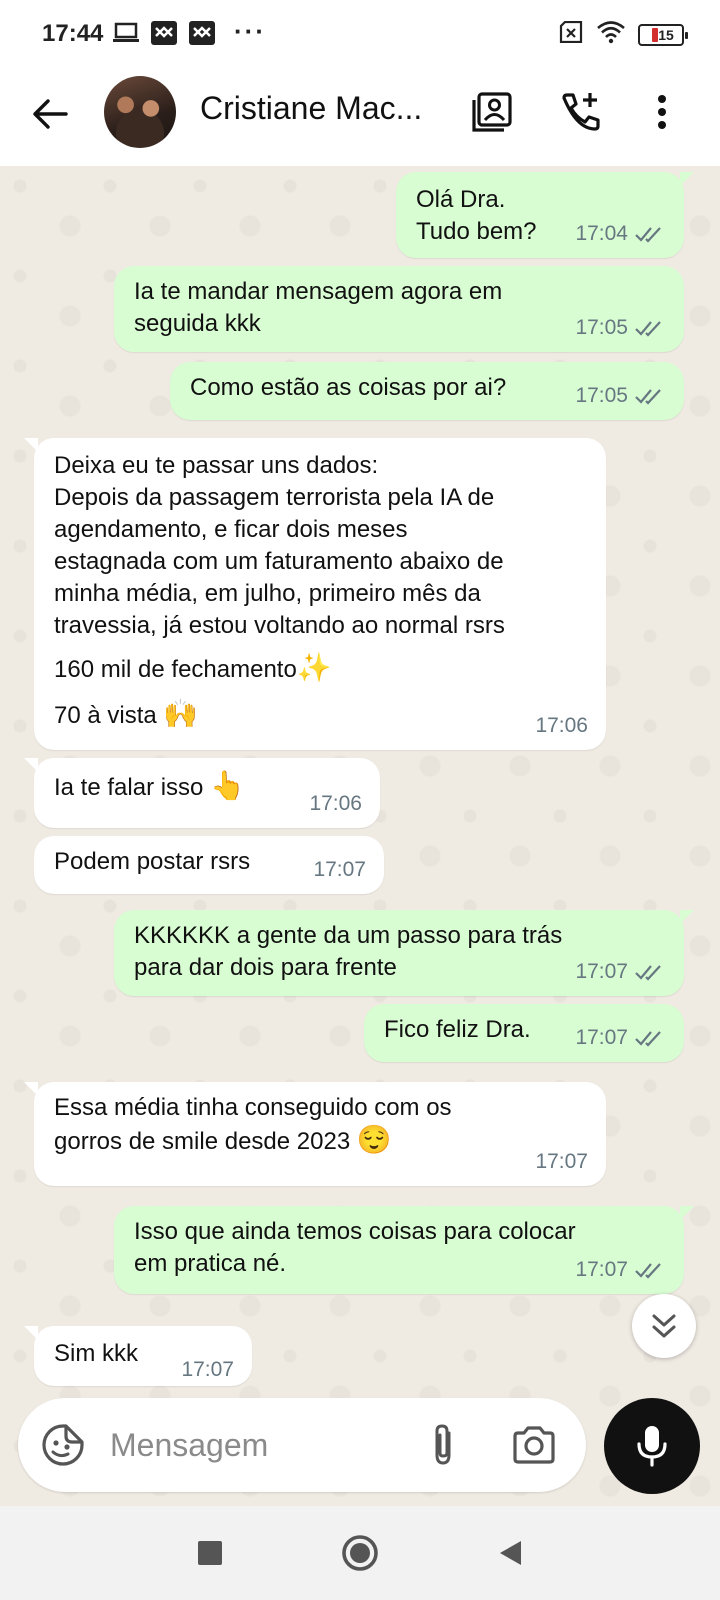 Image resolution: width=720 pixels, height=1600 pixels. Describe the element at coordinates (360, 34) in the screenshot. I see `status-bar: 17:44 ··· 15` at that location.